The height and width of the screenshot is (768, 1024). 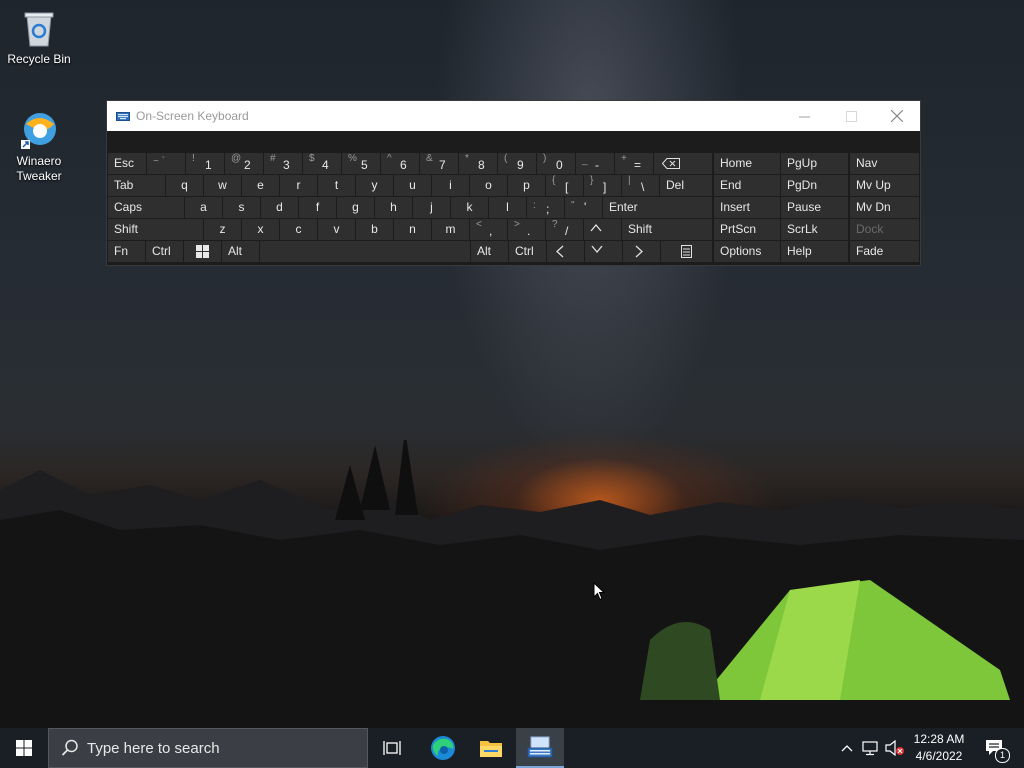 What do you see at coordinates (564, 185) in the screenshot?
I see `key-bracket-left: {[` at bounding box center [564, 185].